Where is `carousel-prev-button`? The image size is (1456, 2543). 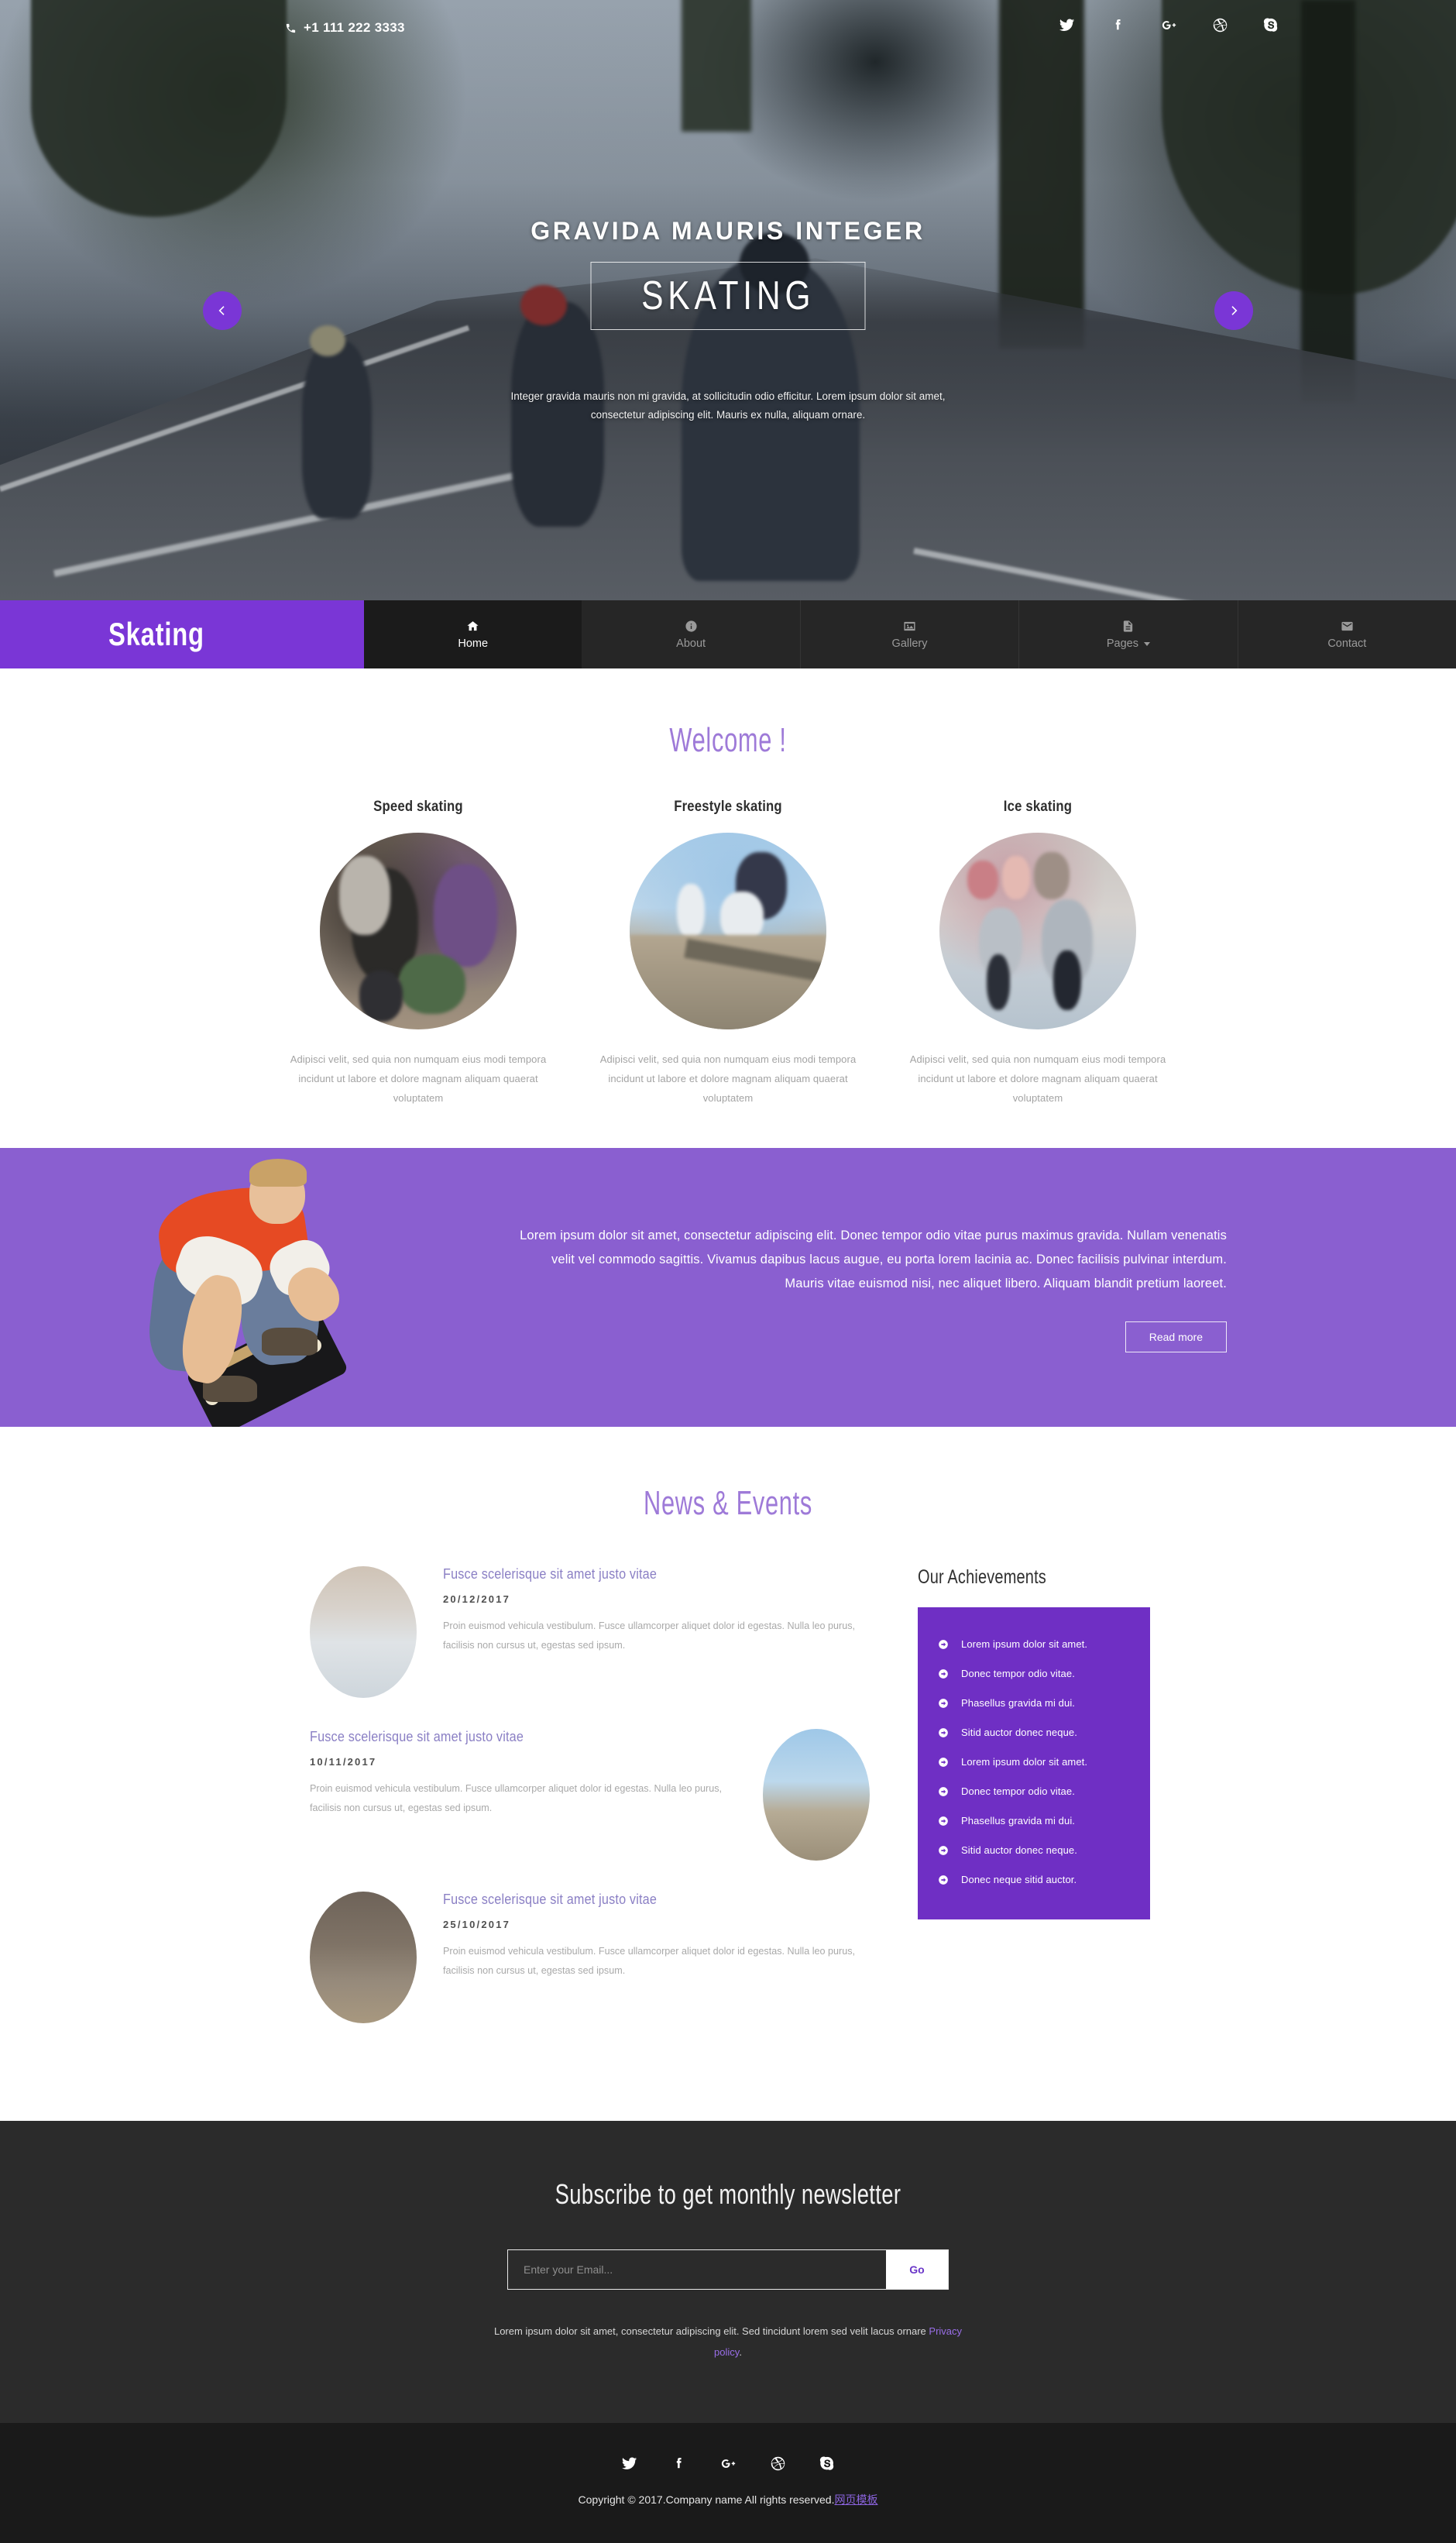
carousel-prev-button is located at coordinates (223, 310).